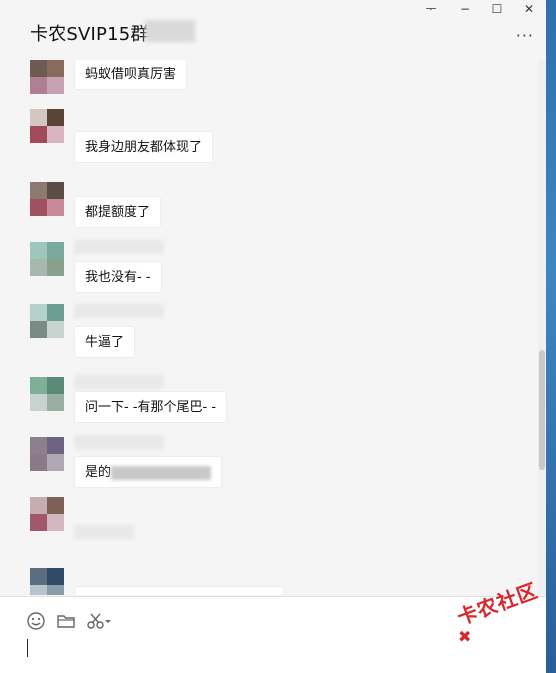 The height and width of the screenshot is (673, 556). Describe the element at coordinates (66, 621) in the screenshot. I see `folder-icon` at that location.